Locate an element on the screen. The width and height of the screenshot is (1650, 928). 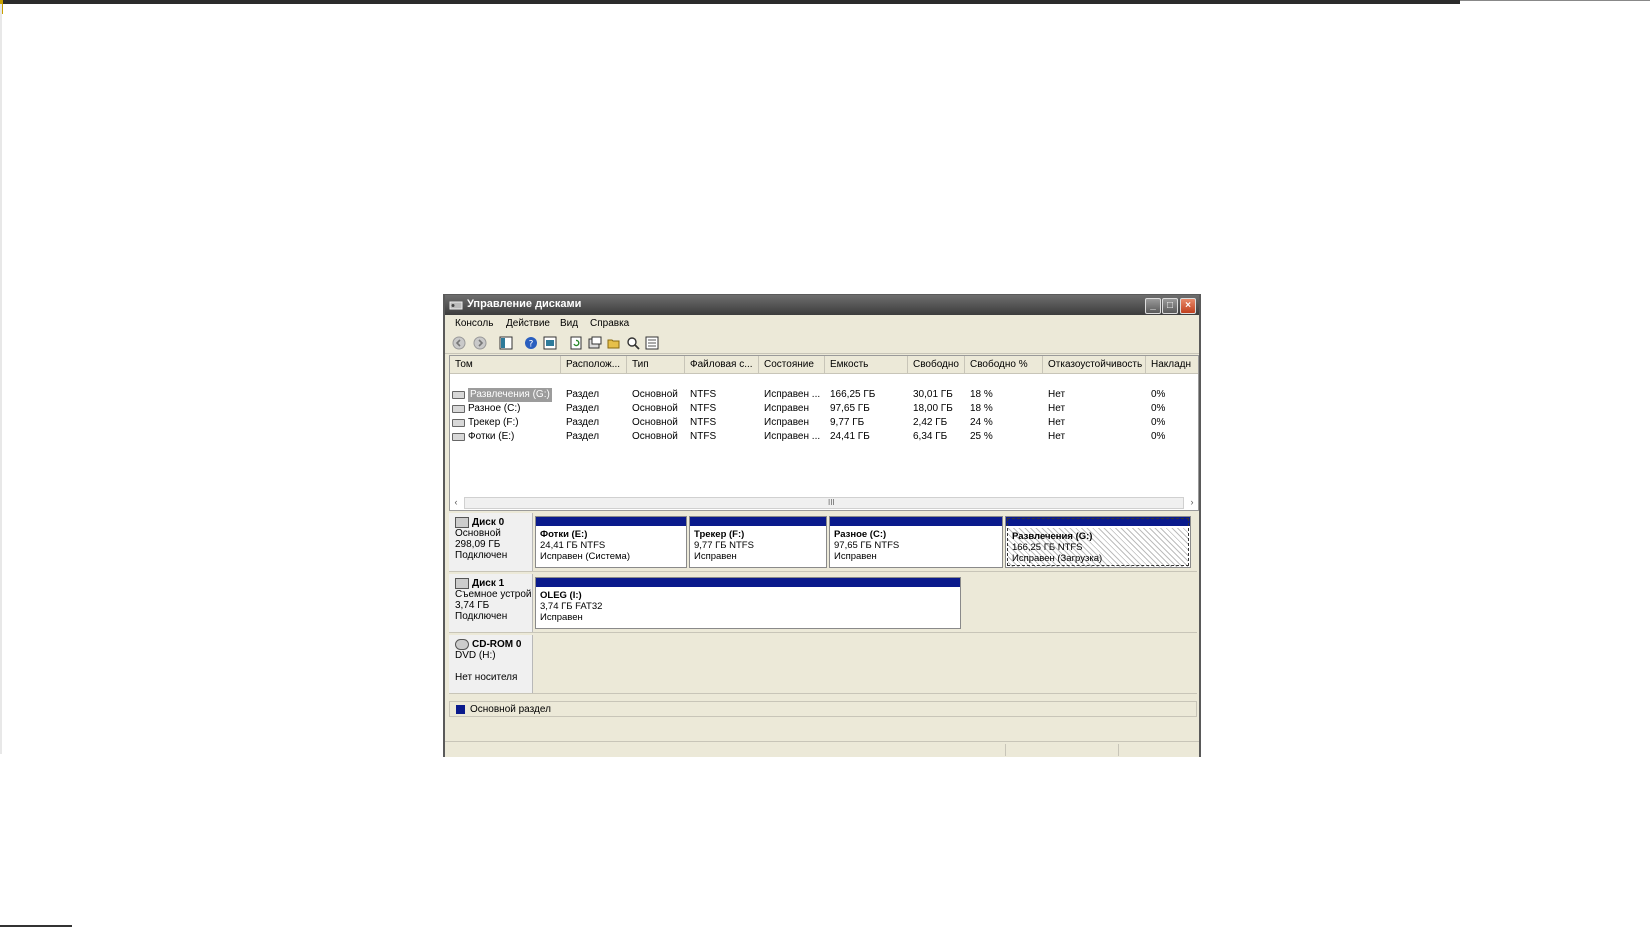
volume-name: Развлечения (G:) is located at coordinates (510, 395).